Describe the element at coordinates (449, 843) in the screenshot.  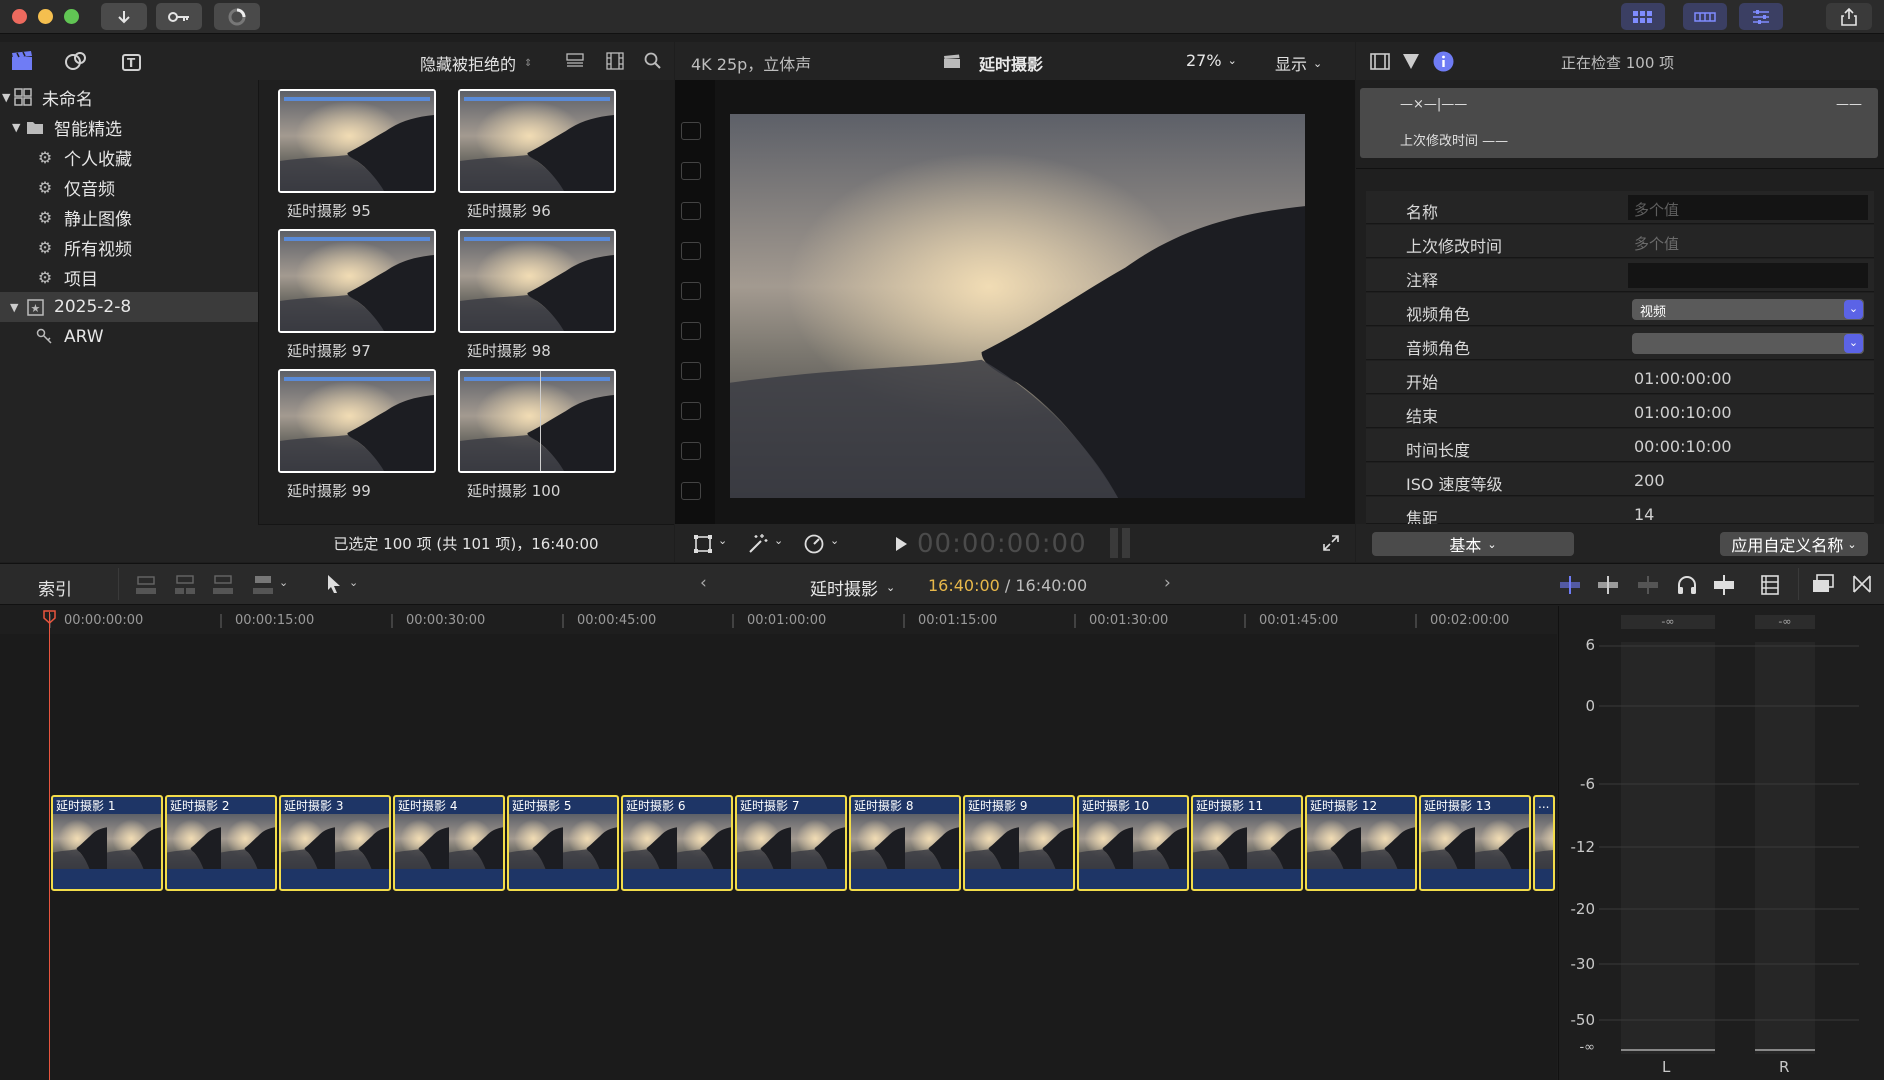
I see `timeline-clip: 延时摄影 4` at that location.